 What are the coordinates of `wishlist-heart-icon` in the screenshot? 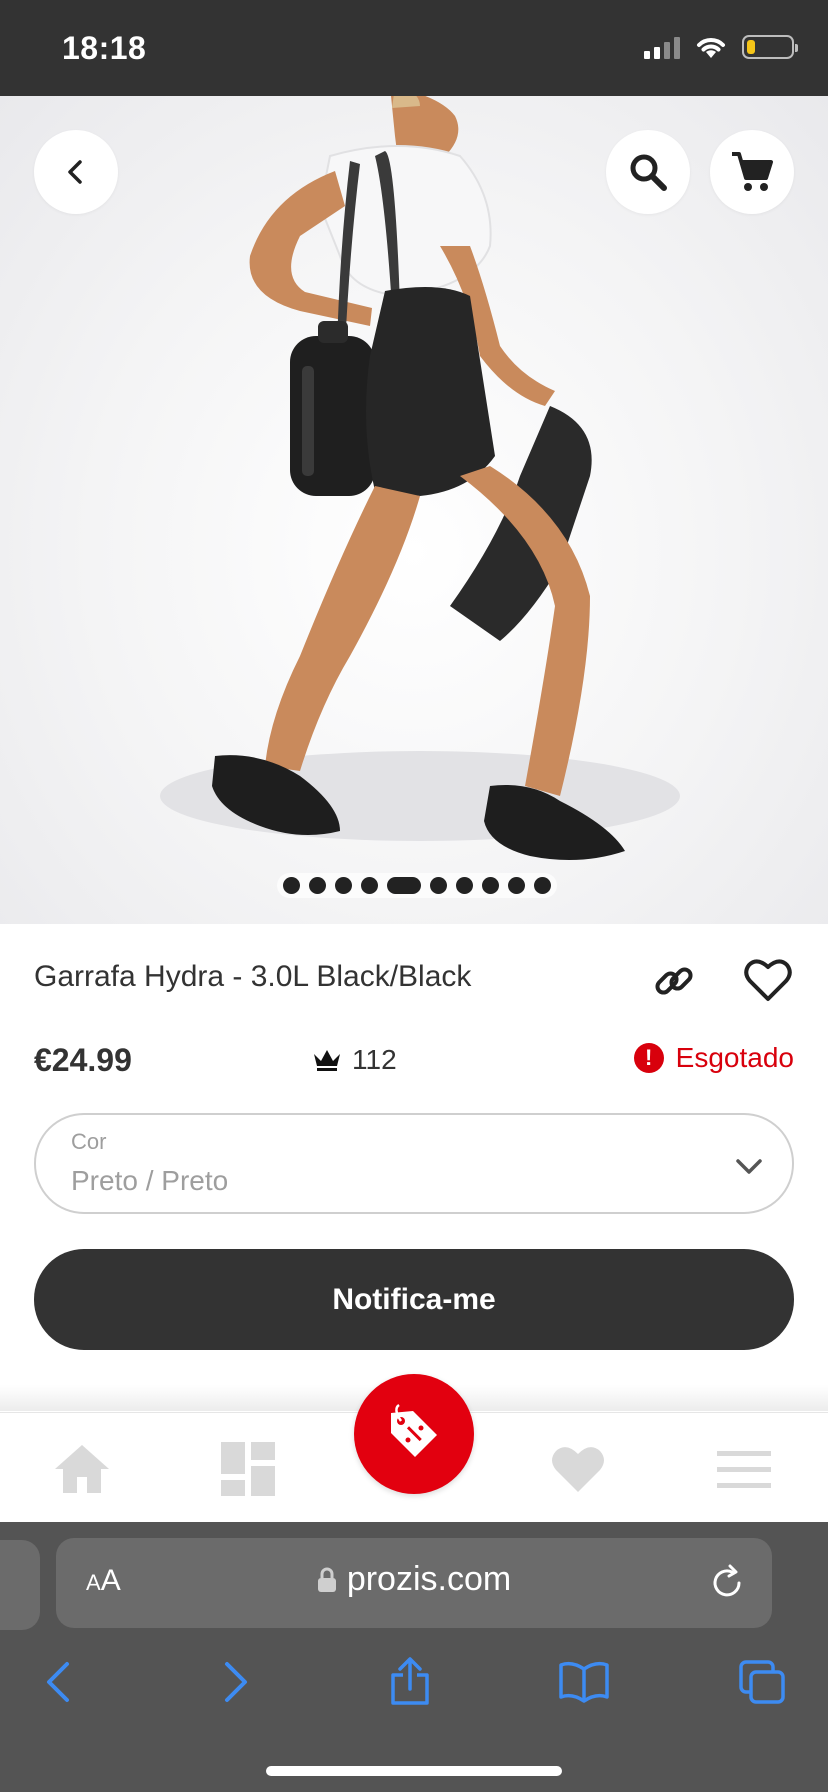 It's located at (768, 980).